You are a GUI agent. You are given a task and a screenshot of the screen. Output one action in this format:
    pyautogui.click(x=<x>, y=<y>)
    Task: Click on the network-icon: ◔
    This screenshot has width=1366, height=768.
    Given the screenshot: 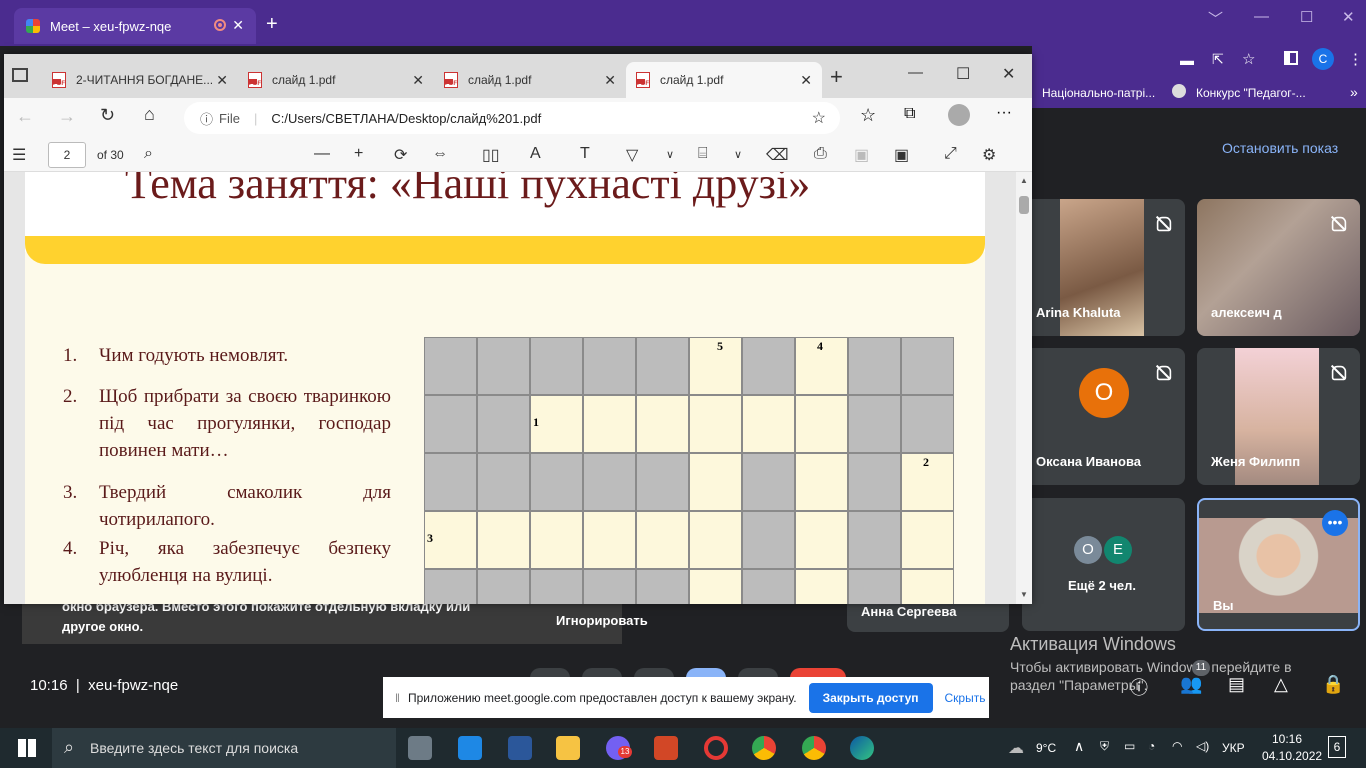 What is the action you would take?
    pyautogui.click(x=1151, y=746)
    